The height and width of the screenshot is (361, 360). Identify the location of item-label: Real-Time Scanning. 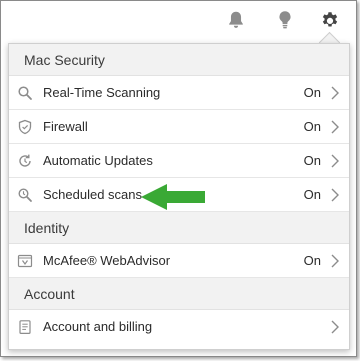
(102, 92).